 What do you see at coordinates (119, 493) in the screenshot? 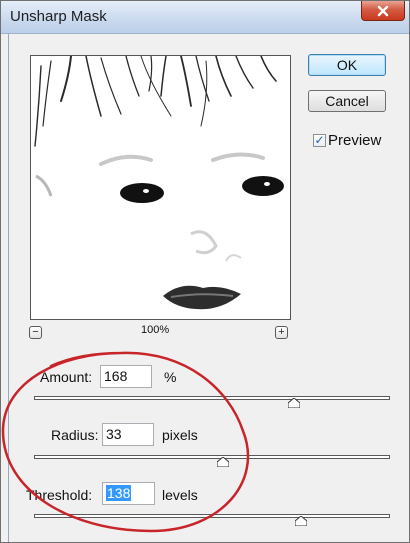
I see `threshold-value-selected: 138` at bounding box center [119, 493].